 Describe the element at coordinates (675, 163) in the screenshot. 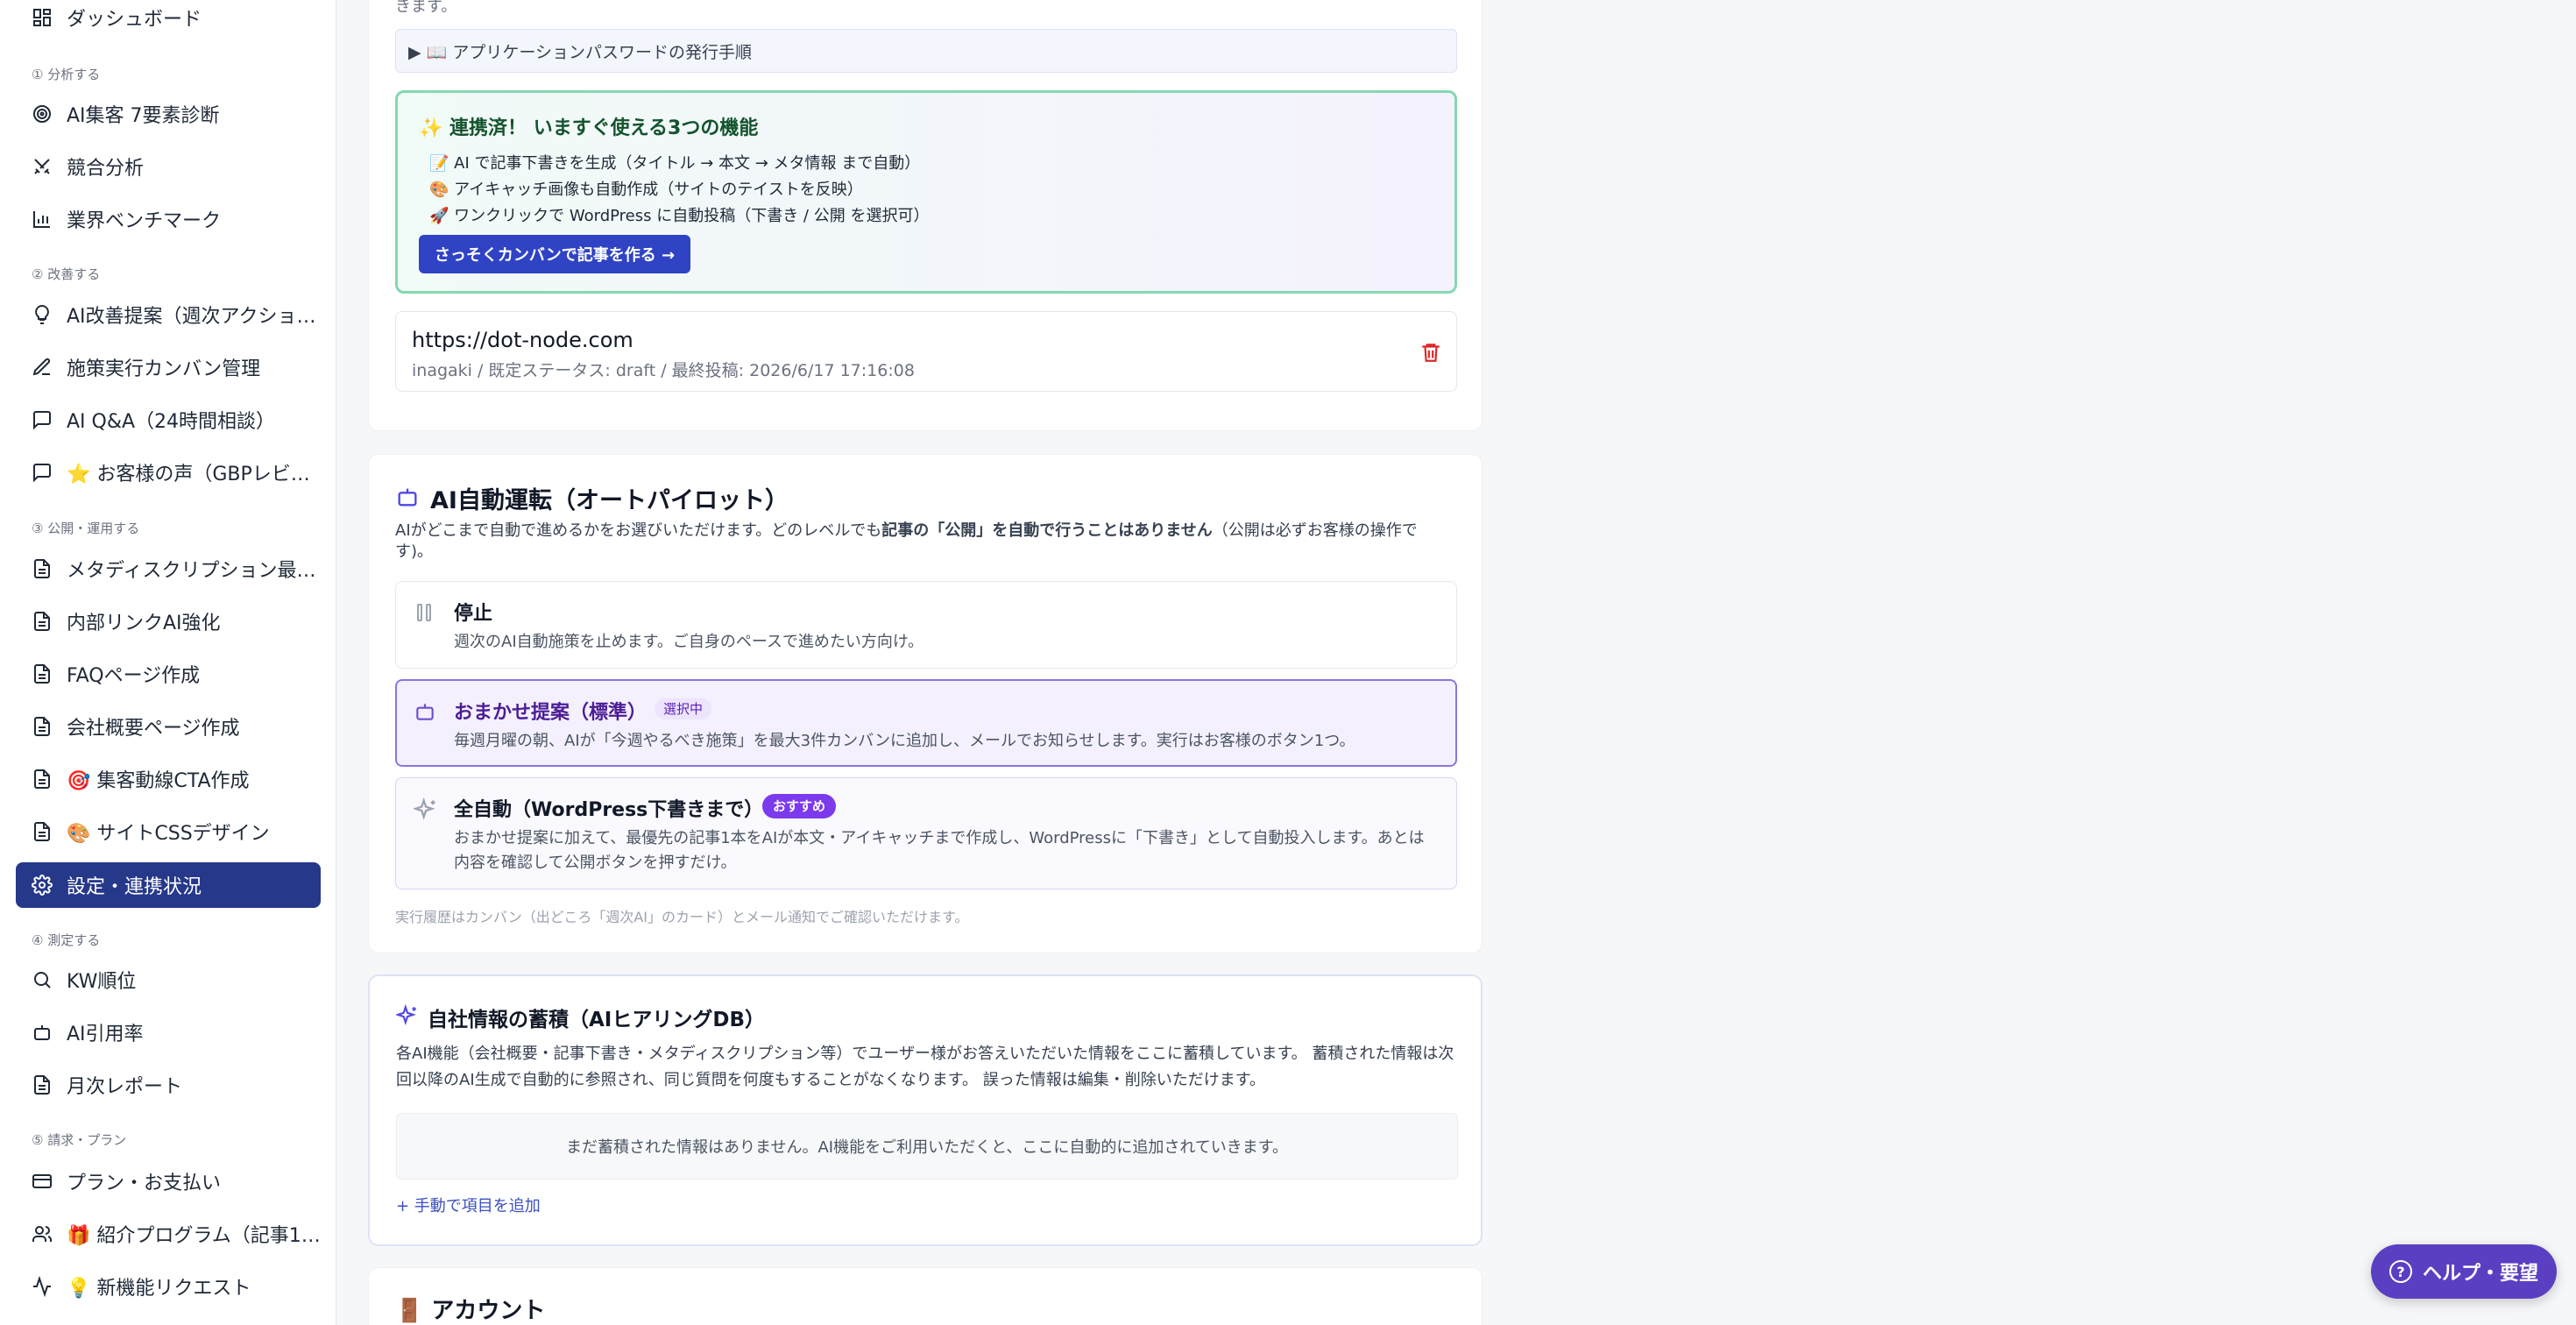

I see `promo-line: 📝 AI で記事下書きを生成（タイトル → 本文 → メタ情報 まで自動）` at that location.